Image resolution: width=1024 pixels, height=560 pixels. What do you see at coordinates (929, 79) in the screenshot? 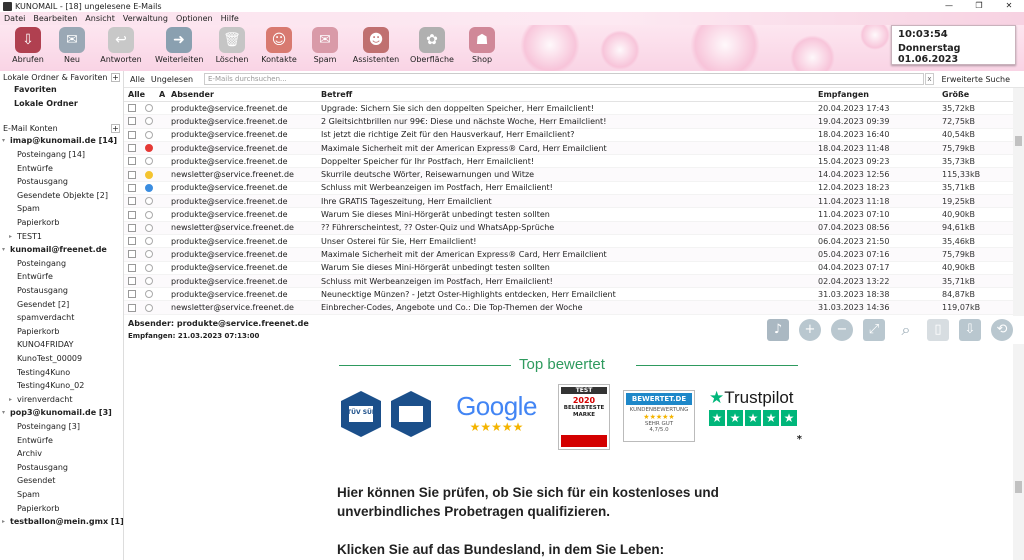
I see `clear-search-button: x` at bounding box center [929, 79].